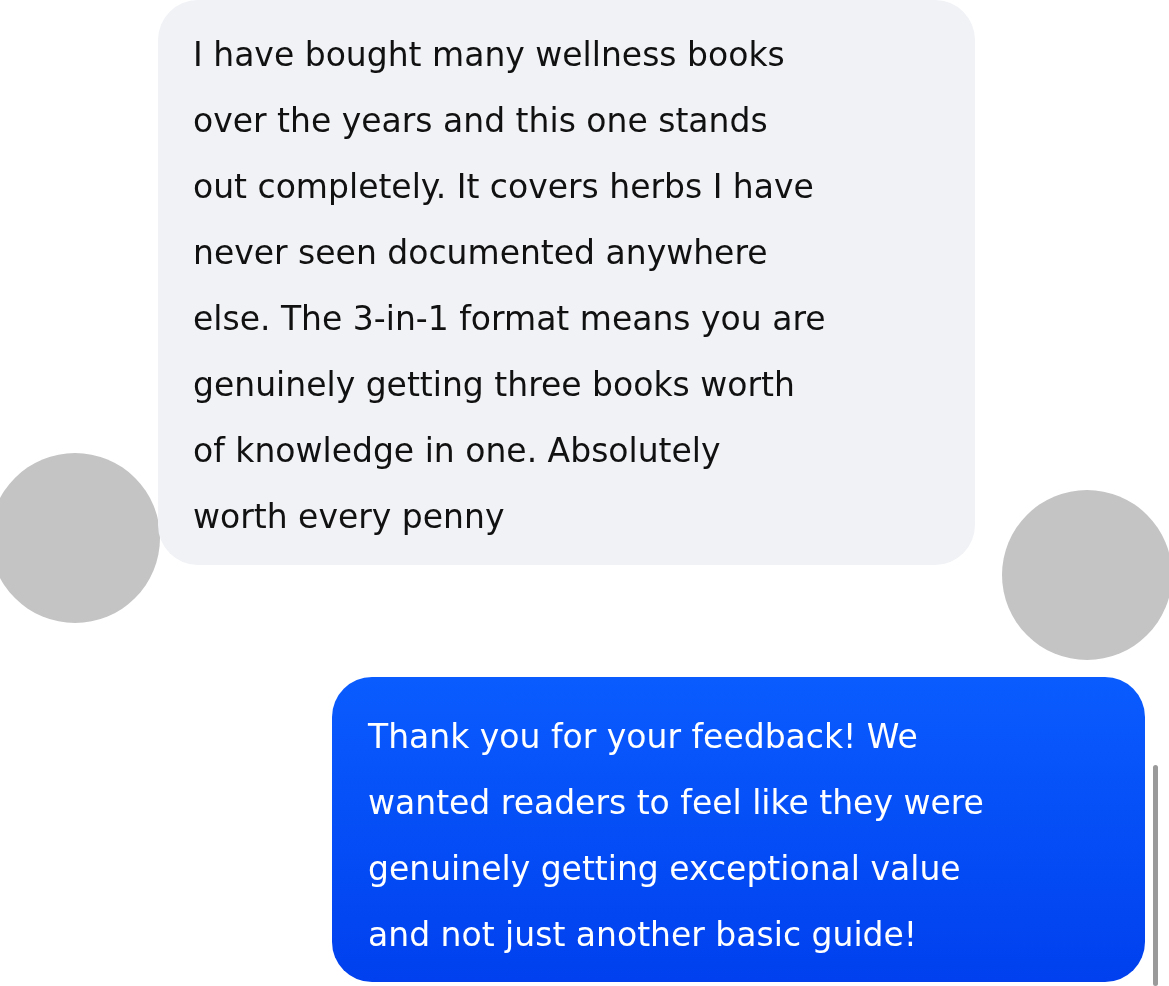  Describe the element at coordinates (676, 836) in the screenshot. I see `message-text: Thank you for your feedback! We wanted readers to feel like they were genuinely getting exceptional value and not just another basic guide!` at that location.